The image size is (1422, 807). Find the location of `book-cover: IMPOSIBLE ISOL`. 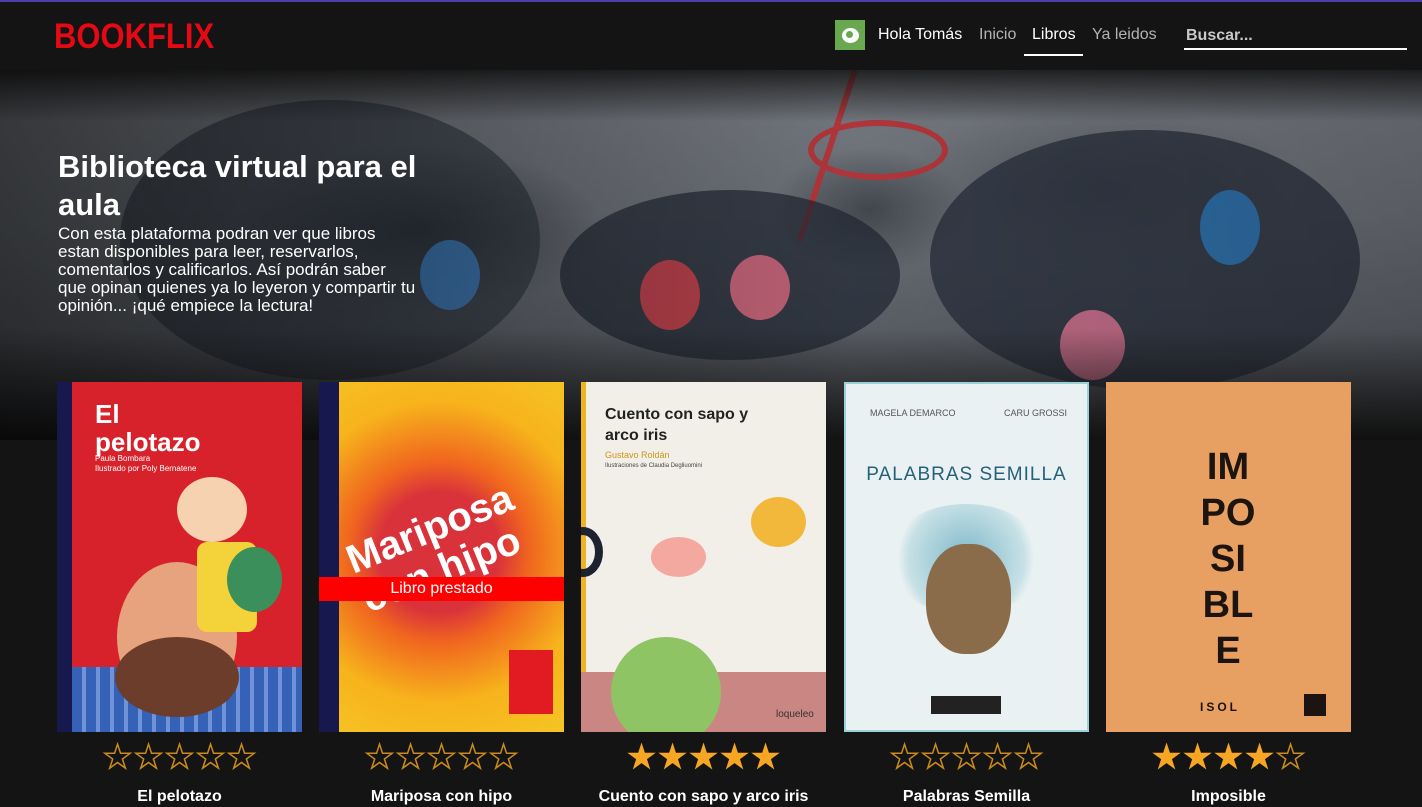

book-cover: IMPOSIBLE ISOL is located at coordinates (1228, 557).